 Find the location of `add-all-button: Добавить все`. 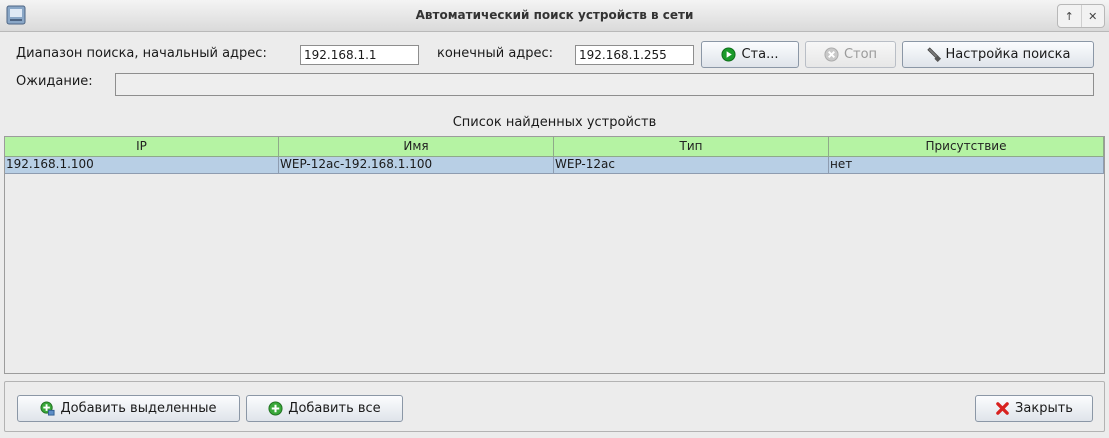

add-all-button: Добавить все is located at coordinates (324, 408).